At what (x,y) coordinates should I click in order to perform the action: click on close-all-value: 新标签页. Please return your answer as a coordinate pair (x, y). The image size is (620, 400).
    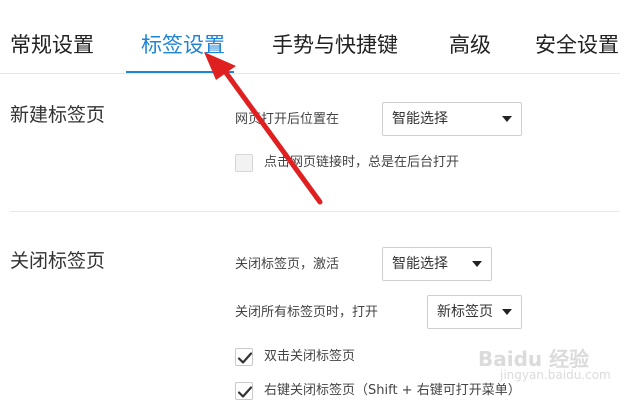
    Looking at the image, I should click on (465, 312).